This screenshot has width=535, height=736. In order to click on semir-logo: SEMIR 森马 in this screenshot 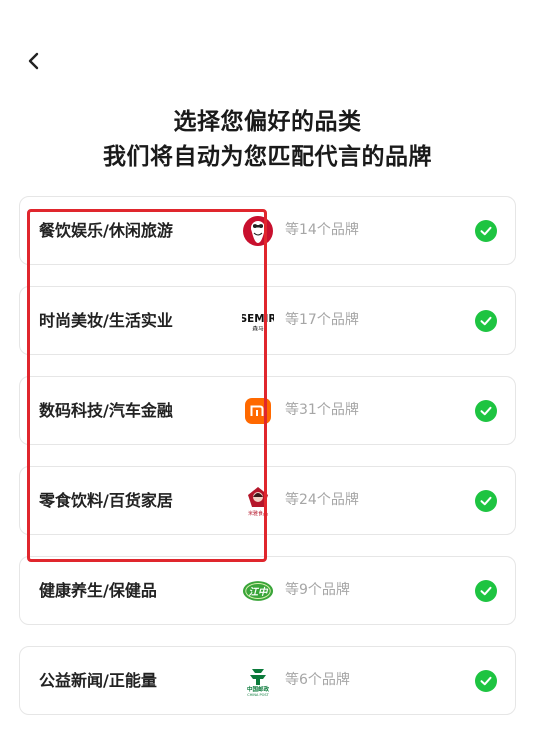, I will do `click(258, 321)`.